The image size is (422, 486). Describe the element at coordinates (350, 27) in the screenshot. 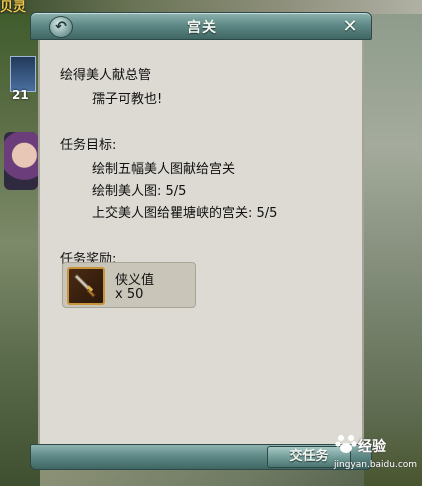

I see `close-icon: ✕` at that location.